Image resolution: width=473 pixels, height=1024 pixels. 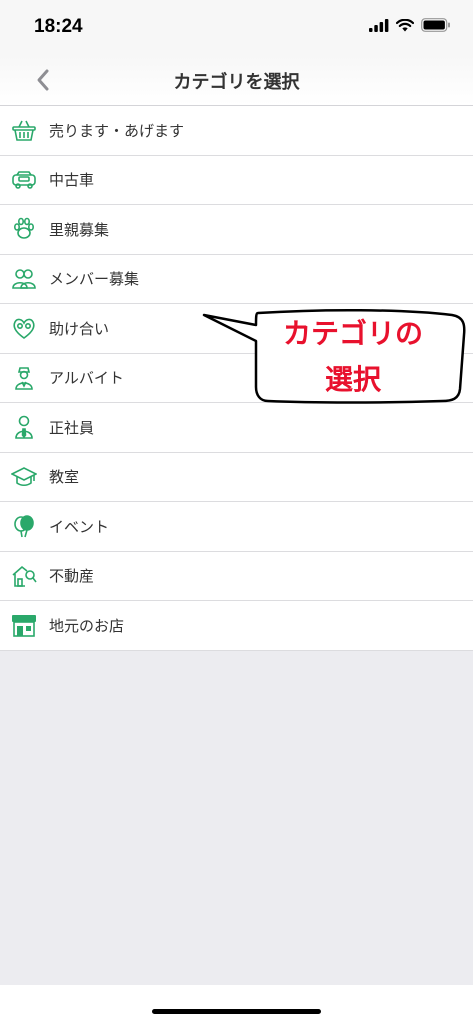 I want to click on category-label: 正社員, so click(x=72, y=427).